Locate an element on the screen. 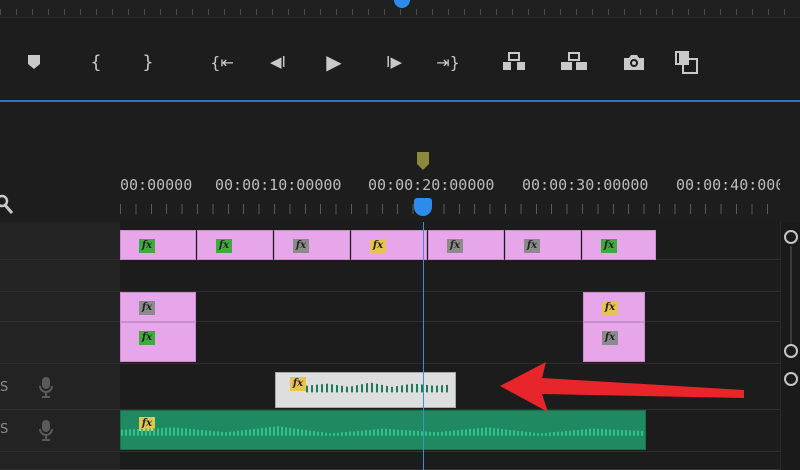  timecode-label: 00:00:30:00000 is located at coordinates (585, 185).